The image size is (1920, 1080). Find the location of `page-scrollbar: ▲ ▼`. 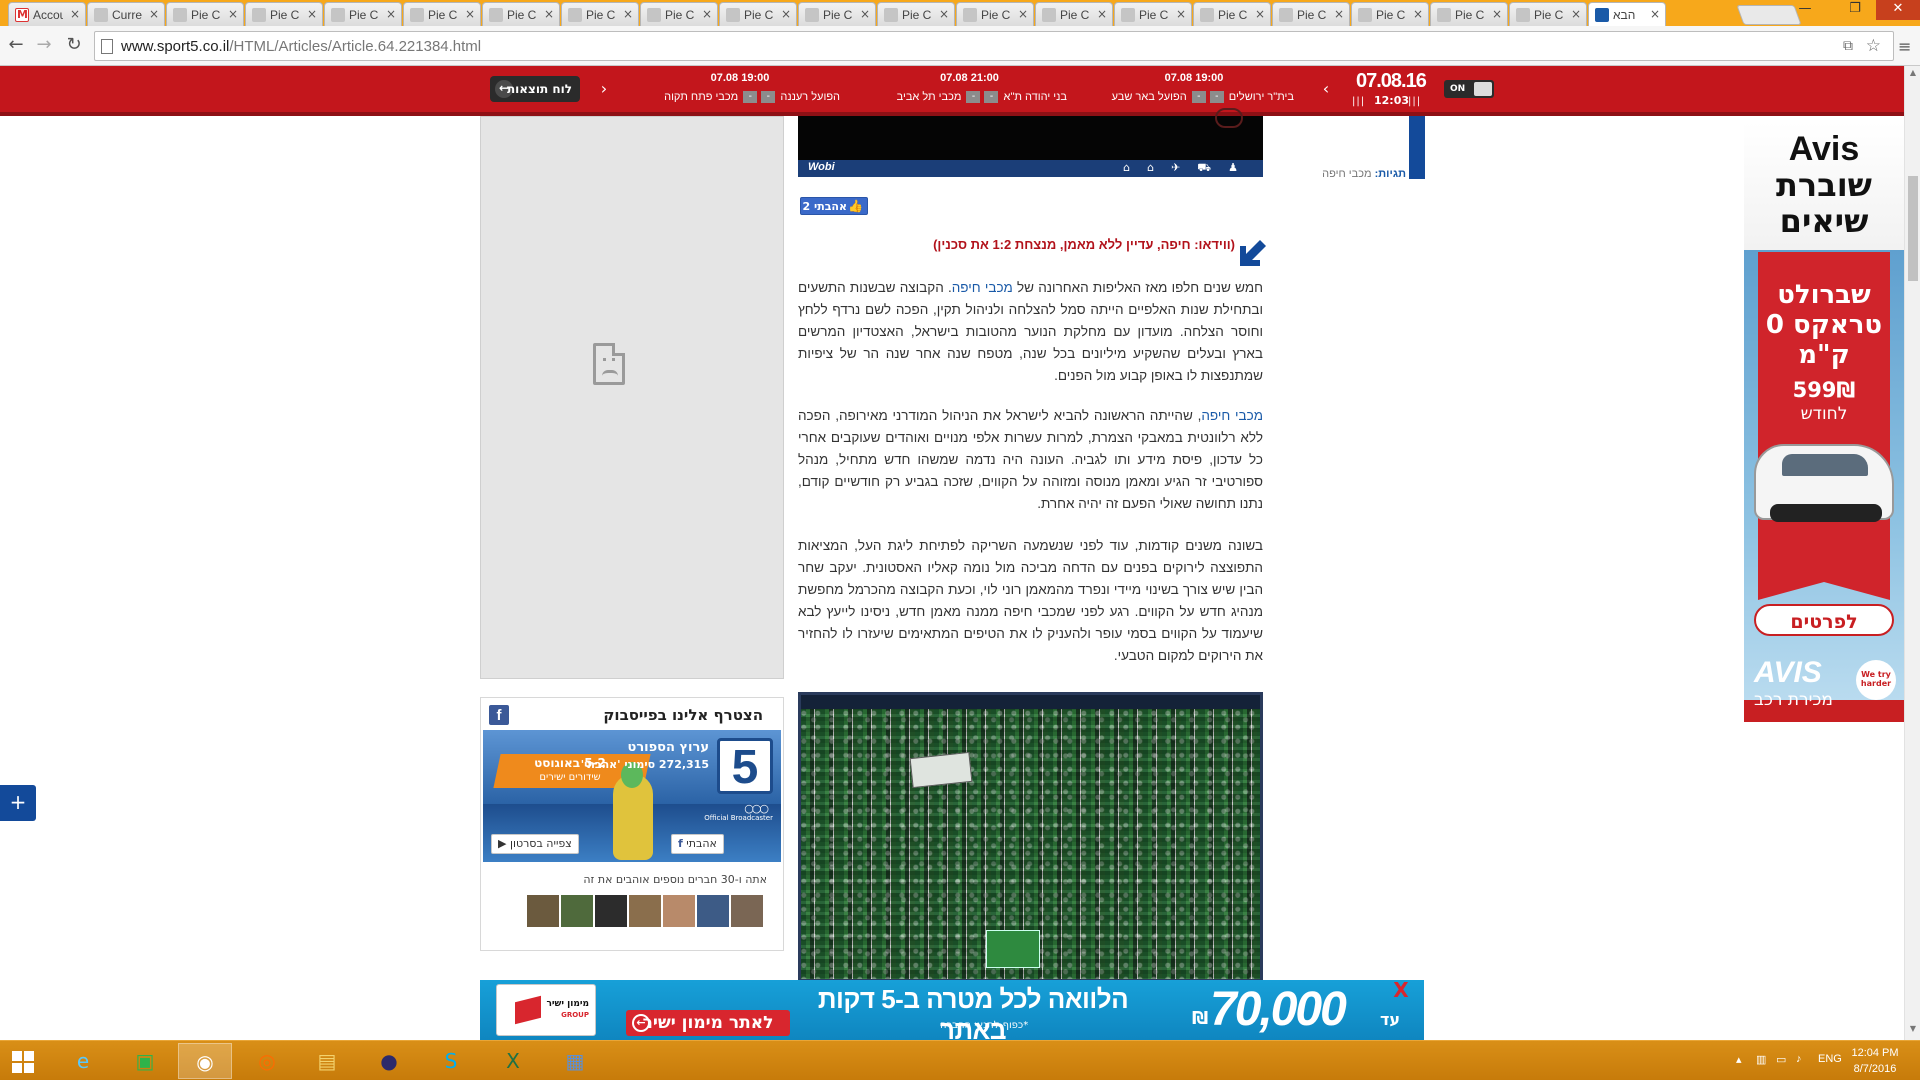

page-scrollbar: ▲ ▼ is located at coordinates (1912, 553).